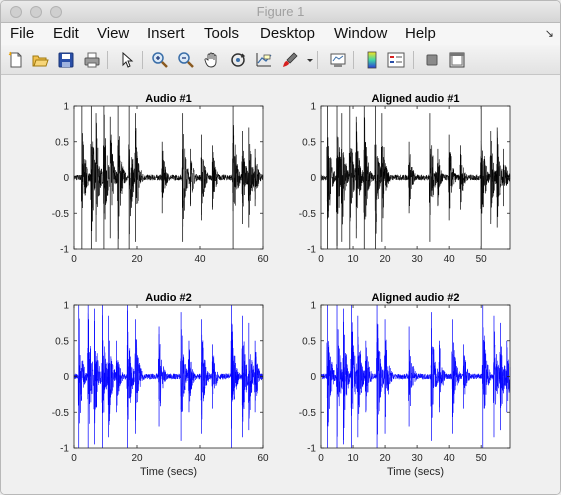 The image size is (561, 495). I want to click on zoom-in-icon, so click(160, 60).